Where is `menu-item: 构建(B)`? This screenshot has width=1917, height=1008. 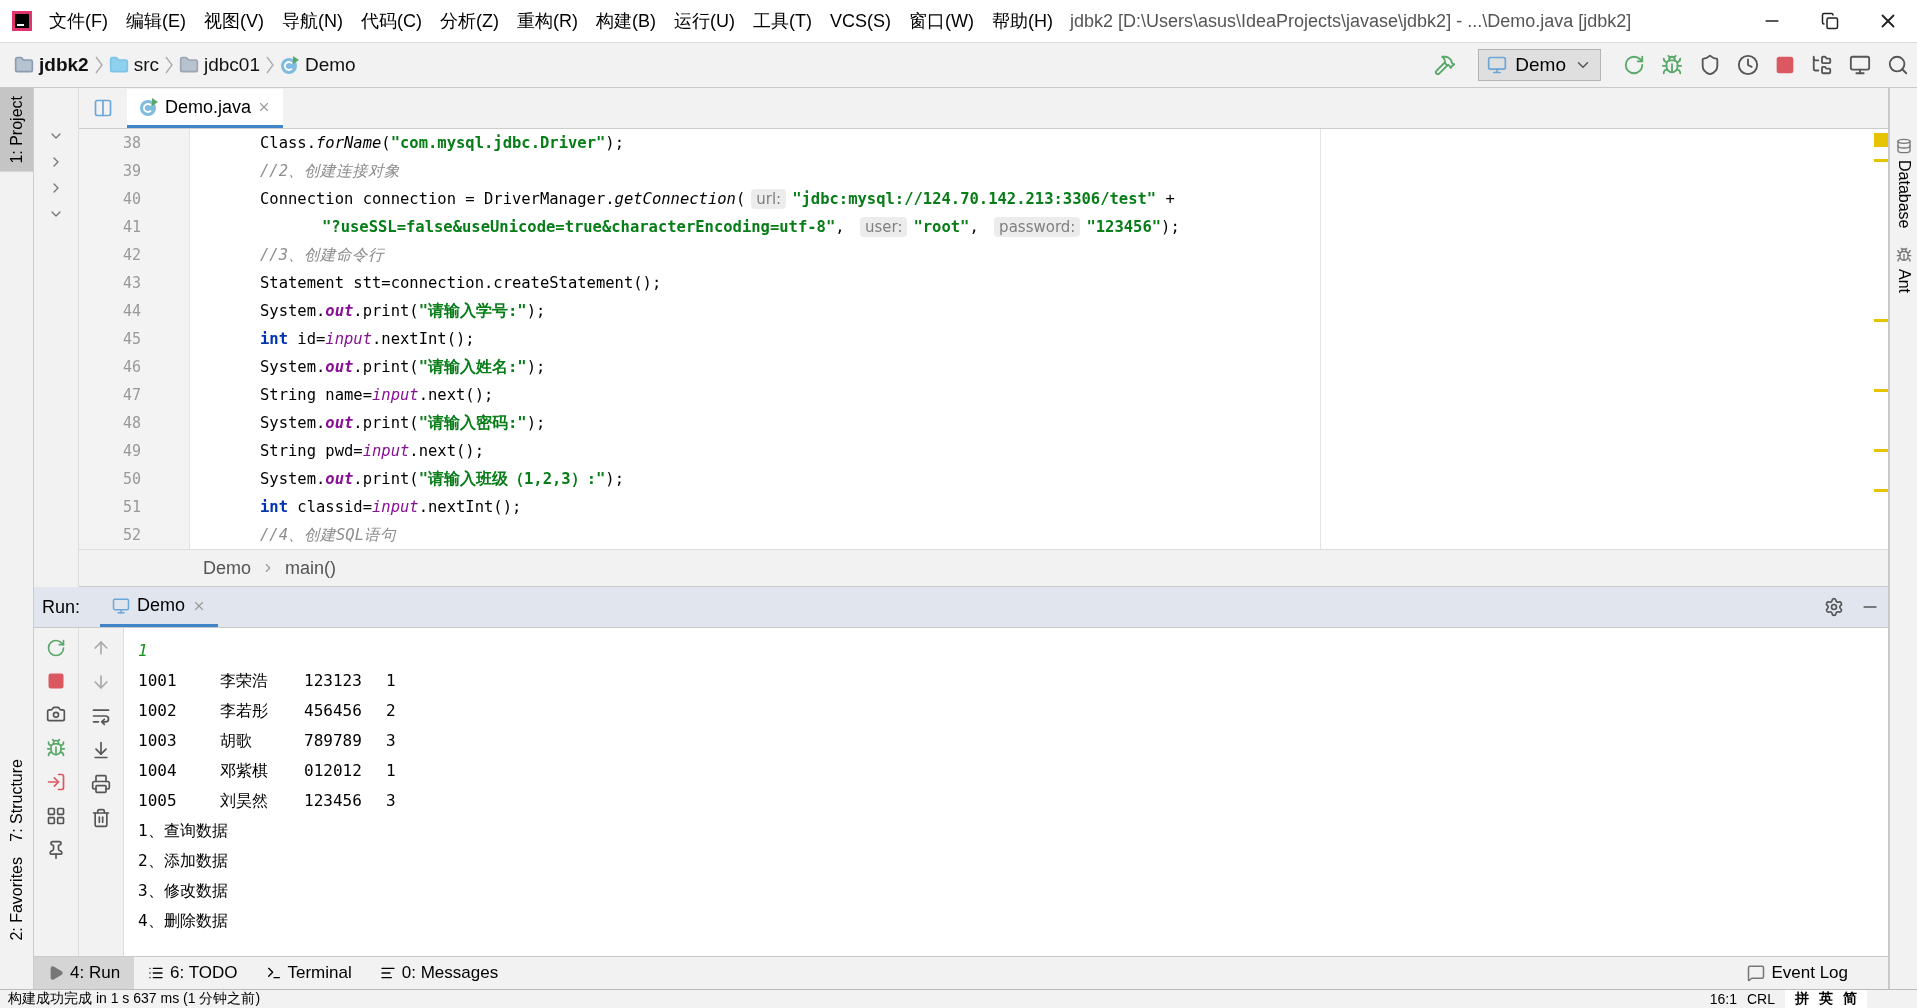 menu-item: 构建(B) is located at coordinates (625, 21).